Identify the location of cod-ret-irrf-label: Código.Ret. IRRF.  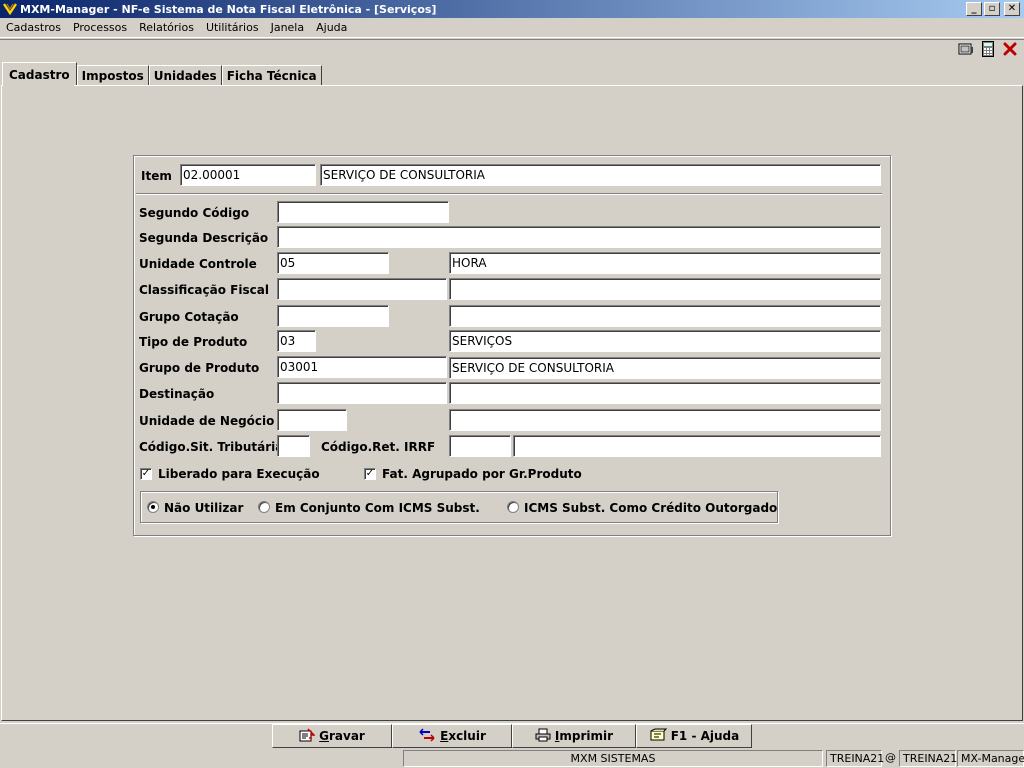
(378, 447).